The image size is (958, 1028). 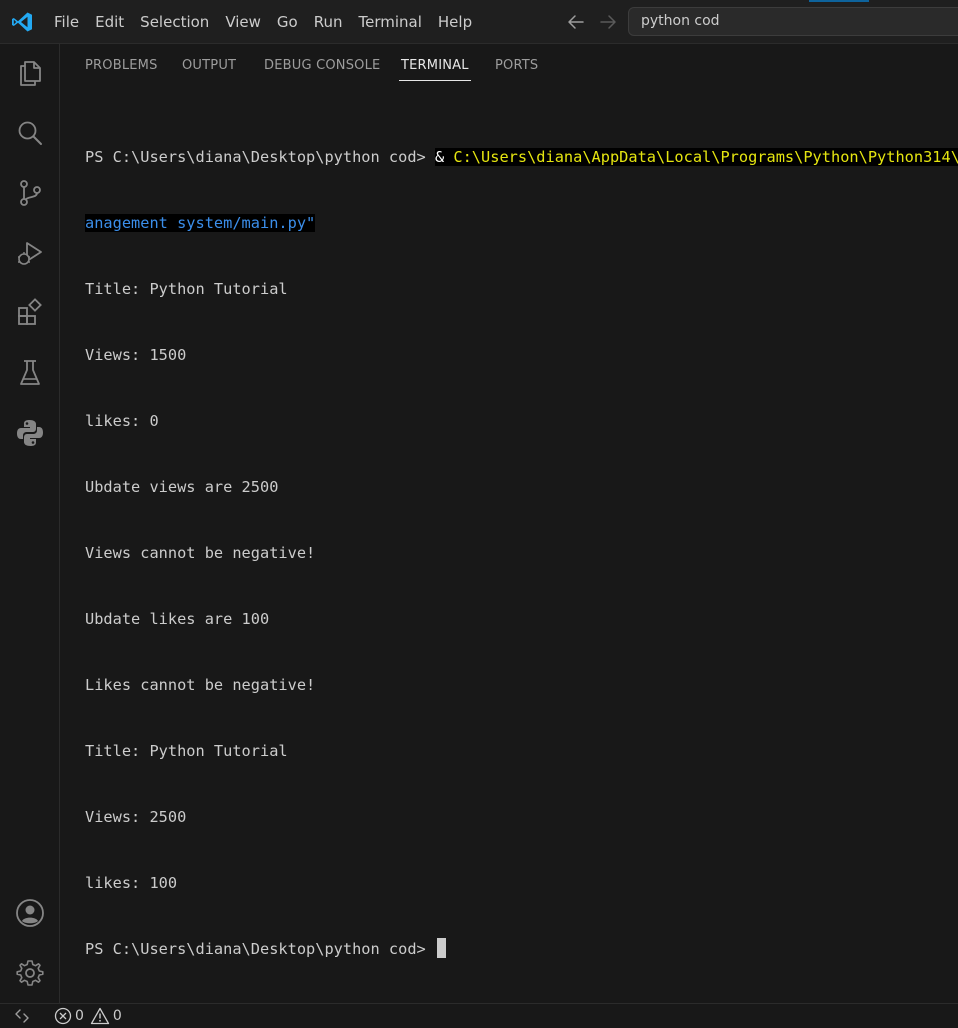 What do you see at coordinates (182, 487) in the screenshot?
I see `terminal-output-line: Ubdate views are 2500` at bounding box center [182, 487].